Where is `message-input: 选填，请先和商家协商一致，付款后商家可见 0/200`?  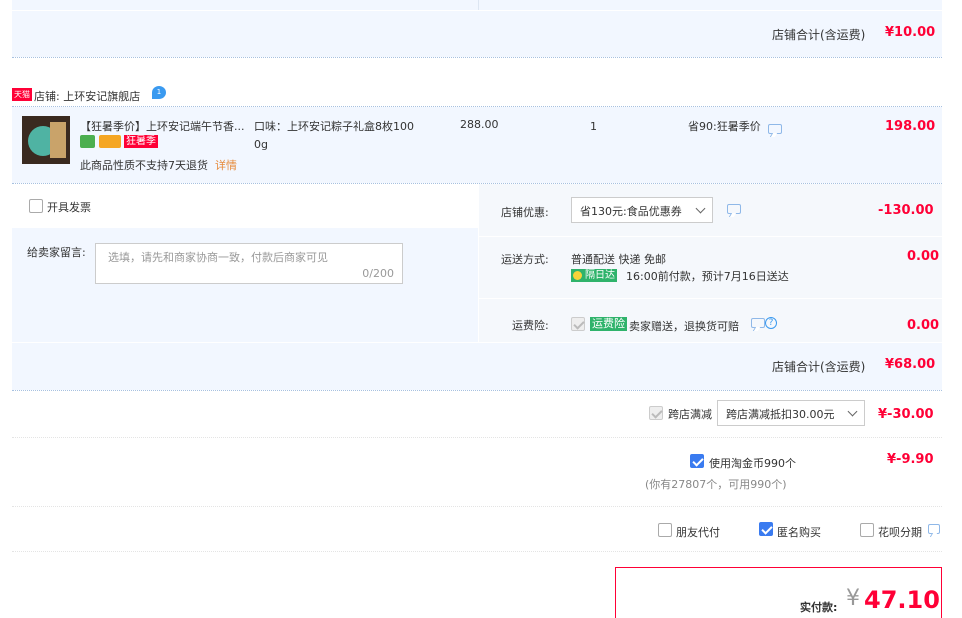
message-input: 选填，请先和商家协商一致，付款后商家可见 0/200 is located at coordinates (249, 263).